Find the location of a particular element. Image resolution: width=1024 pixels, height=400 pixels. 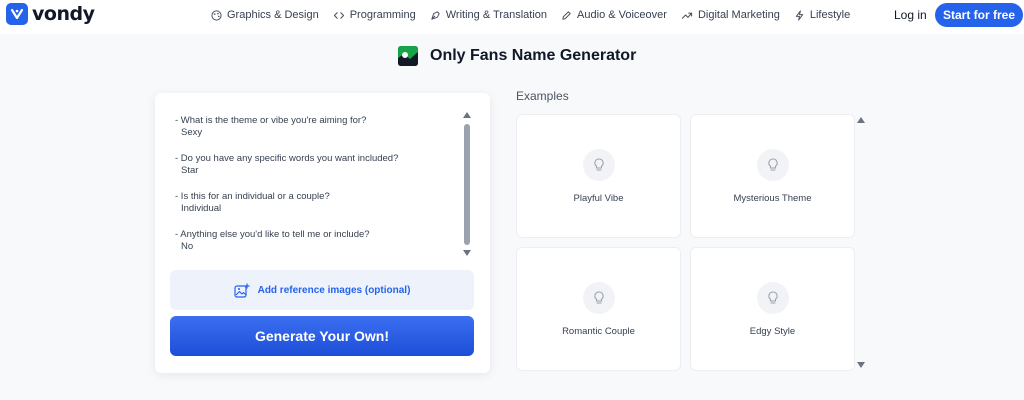

scroll-up-arrow-icon is located at coordinates (467, 115).